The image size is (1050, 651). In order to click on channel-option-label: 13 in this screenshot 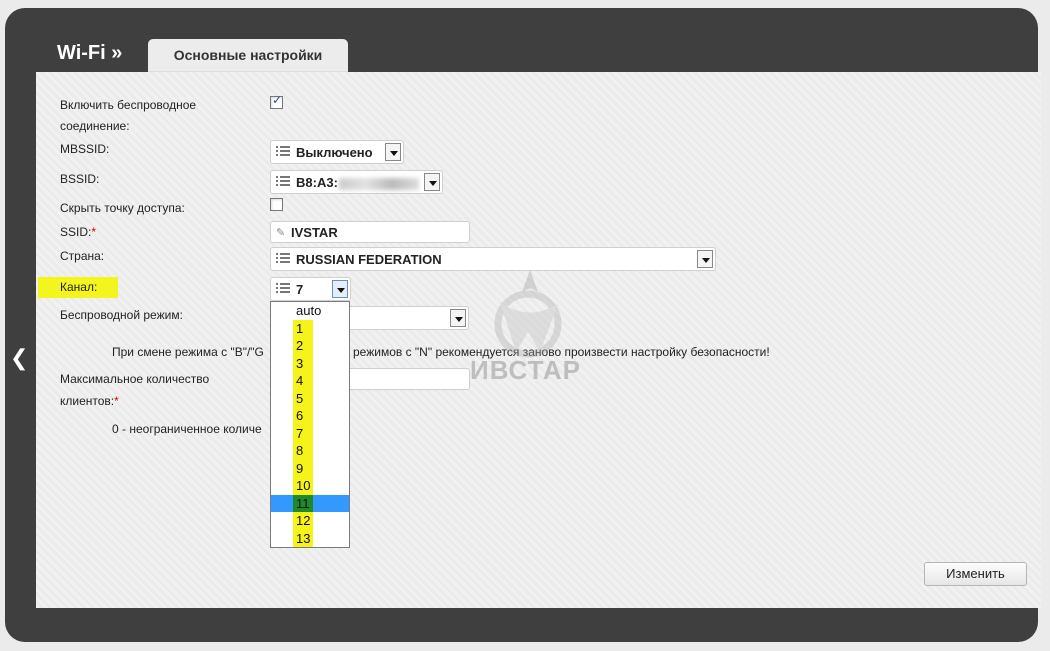, I will do `click(303, 538)`.